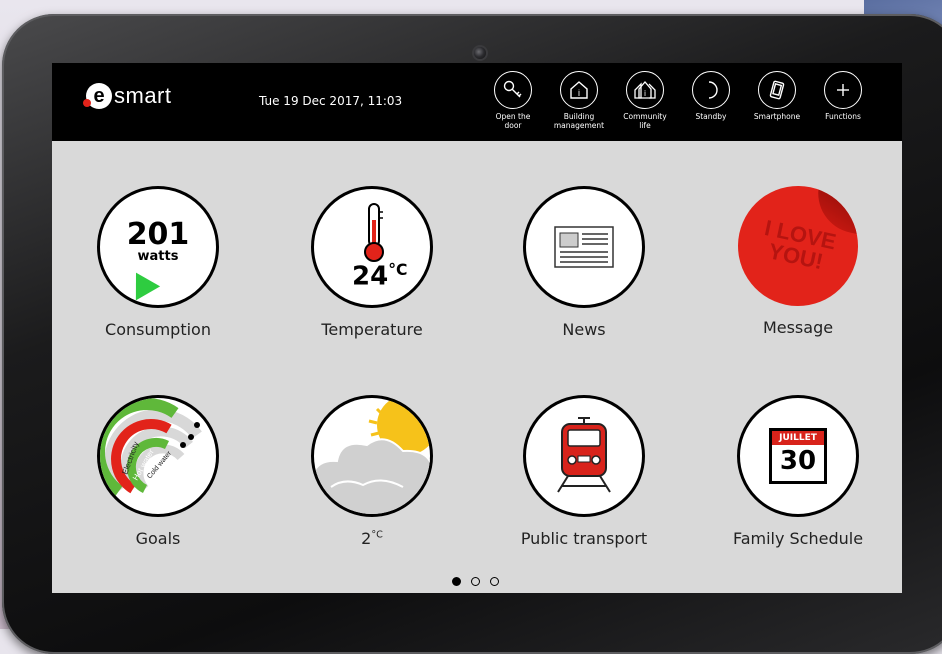 The width and height of the screenshot is (942, 654). What do you see at coordinates (843, 116) in the screenshot?
I see `functions-label: Functions` at bounding box center [843, 116].